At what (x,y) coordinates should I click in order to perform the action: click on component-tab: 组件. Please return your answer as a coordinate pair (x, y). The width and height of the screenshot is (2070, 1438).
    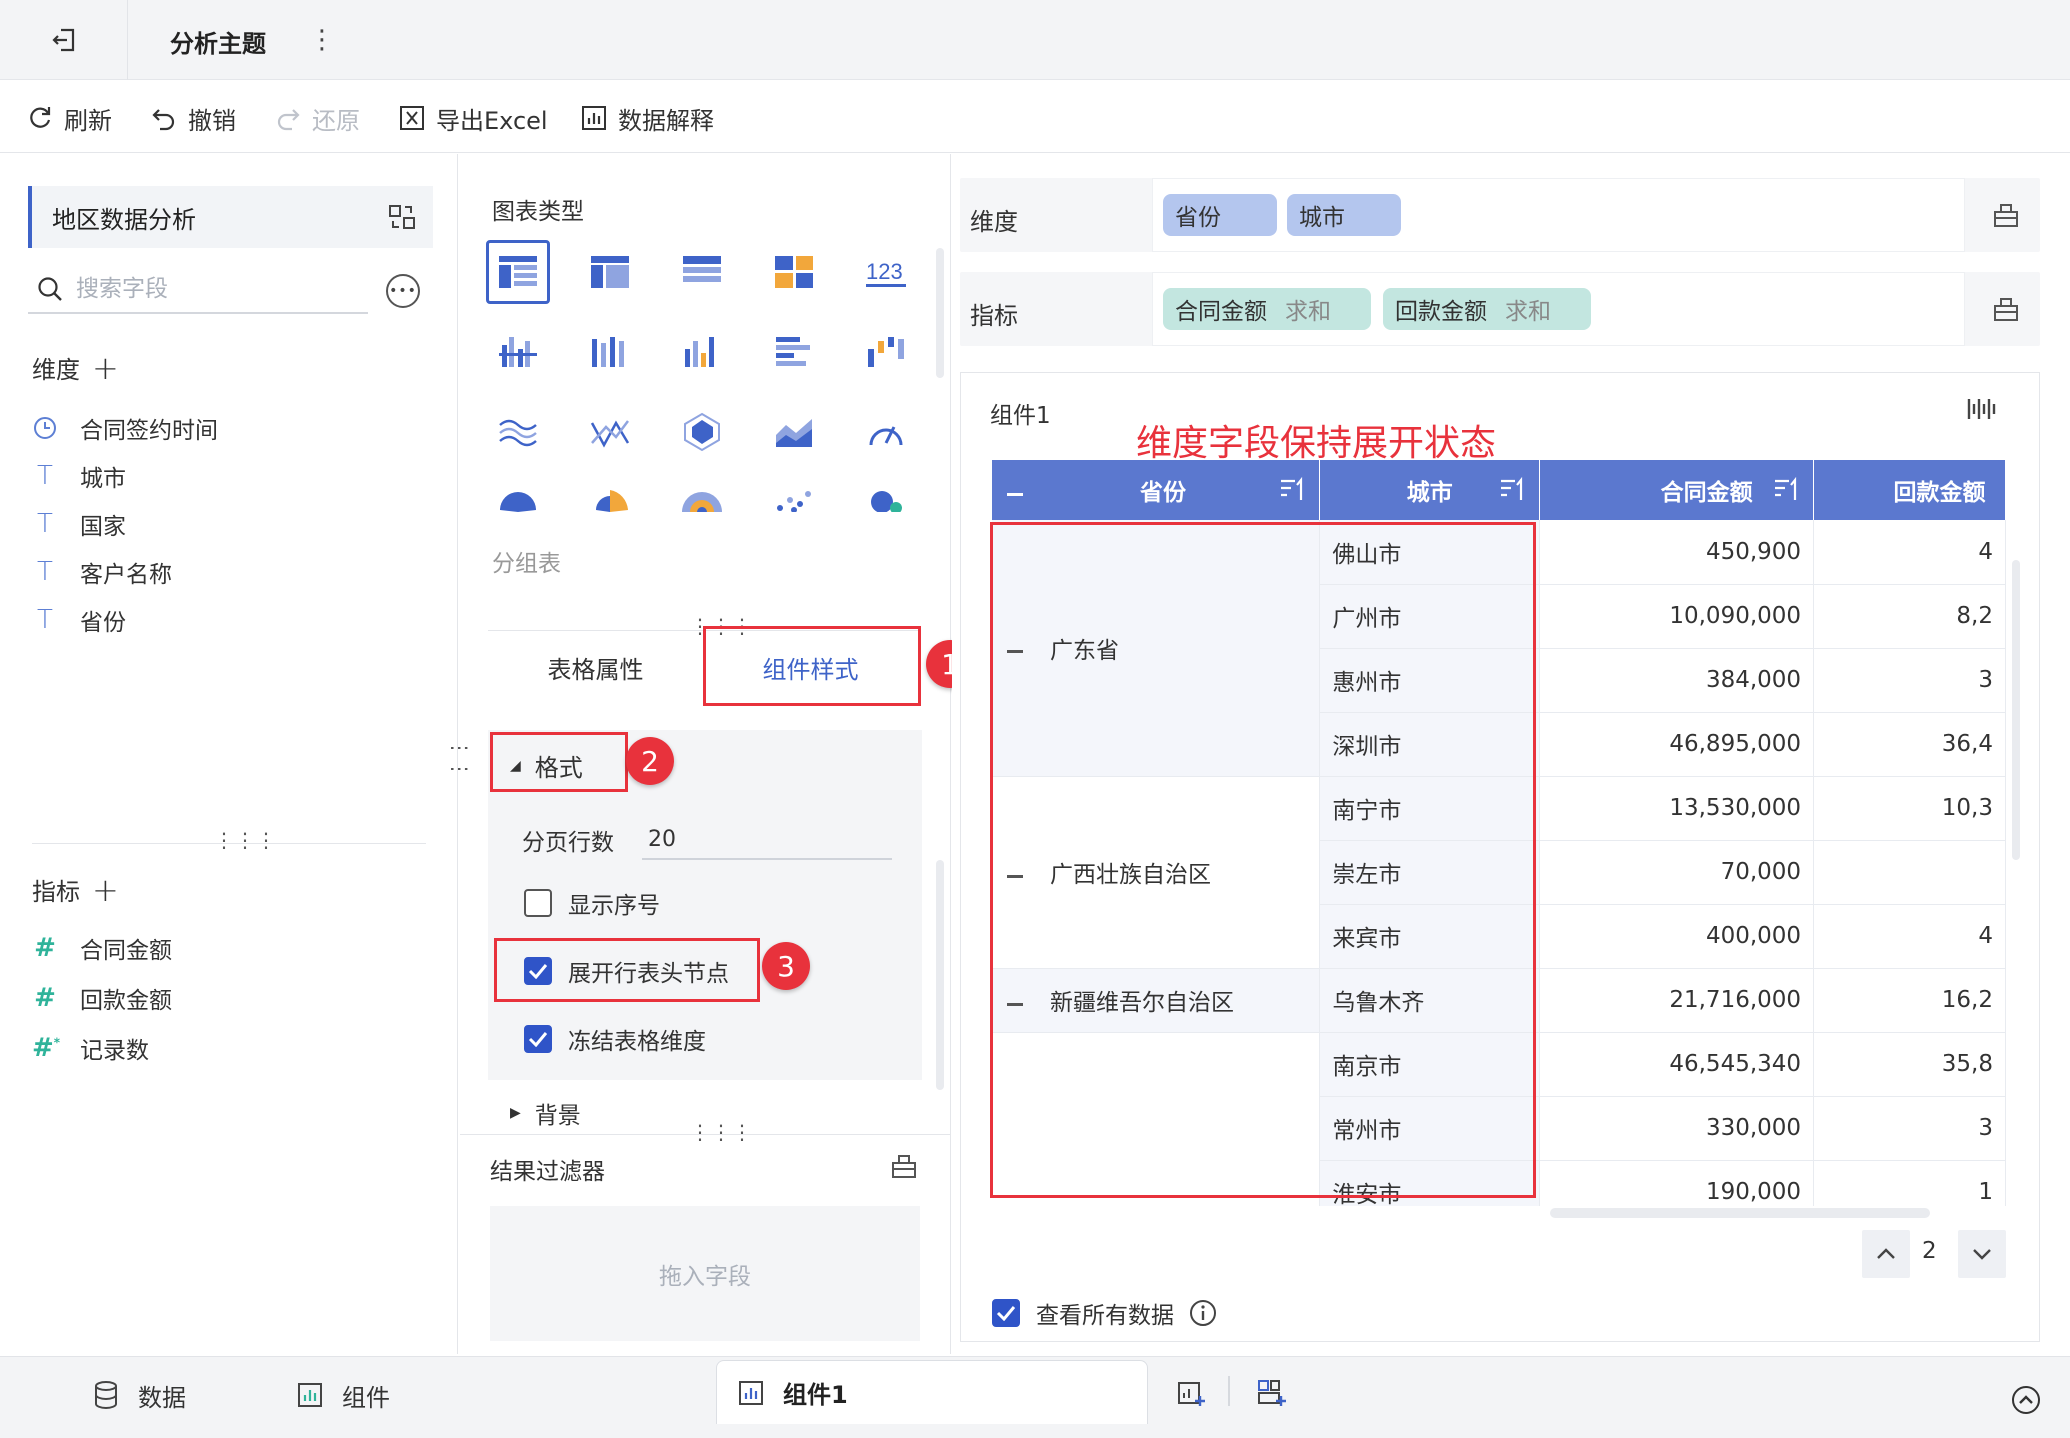
    Looking at the image, I should click on (343, 1395).